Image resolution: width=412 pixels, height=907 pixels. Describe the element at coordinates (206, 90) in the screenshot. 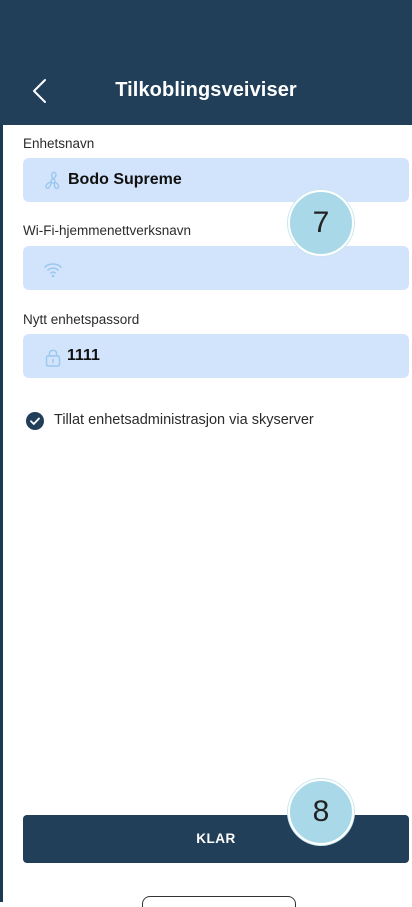

I see `page-title: Tilkoblingsveiviser` at that location.